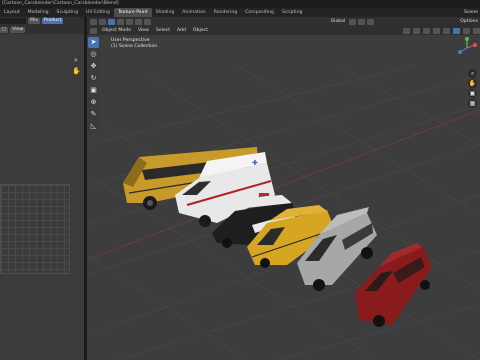  I want to click on navigation-gizmo, so click(467, 48).